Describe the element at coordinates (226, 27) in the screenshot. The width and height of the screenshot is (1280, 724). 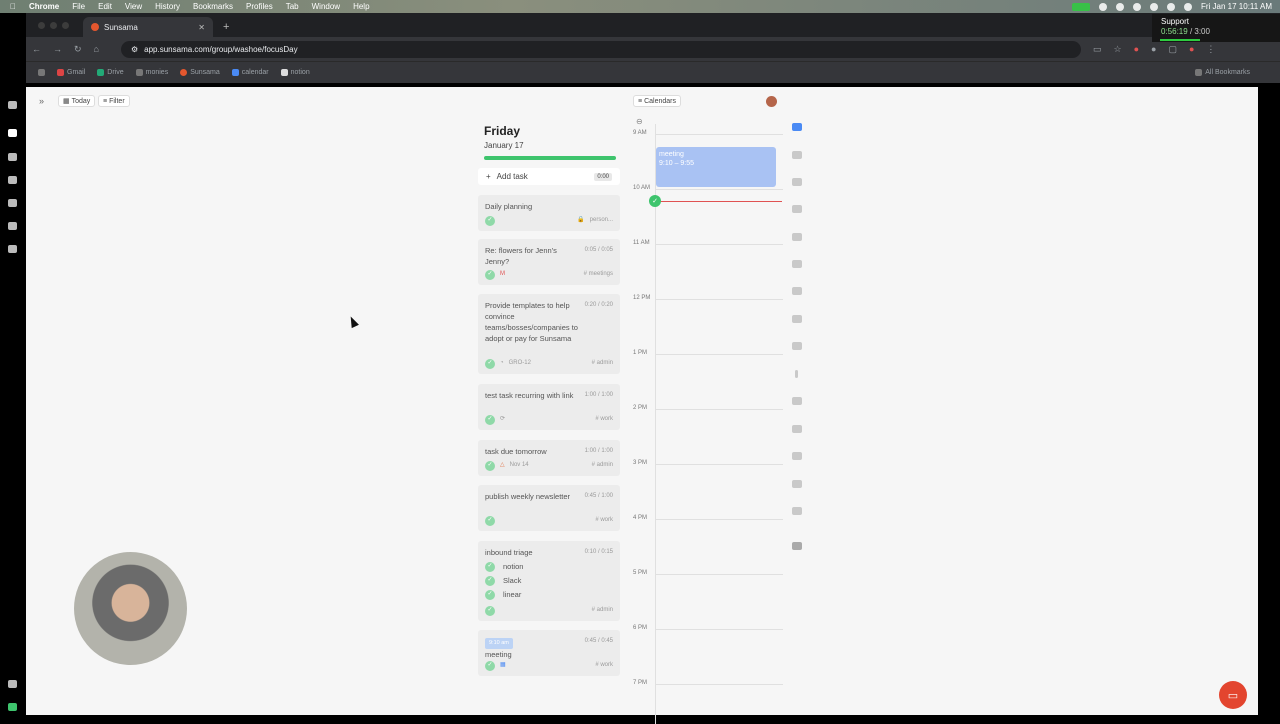
I see `new-tab-button: +` at that location.